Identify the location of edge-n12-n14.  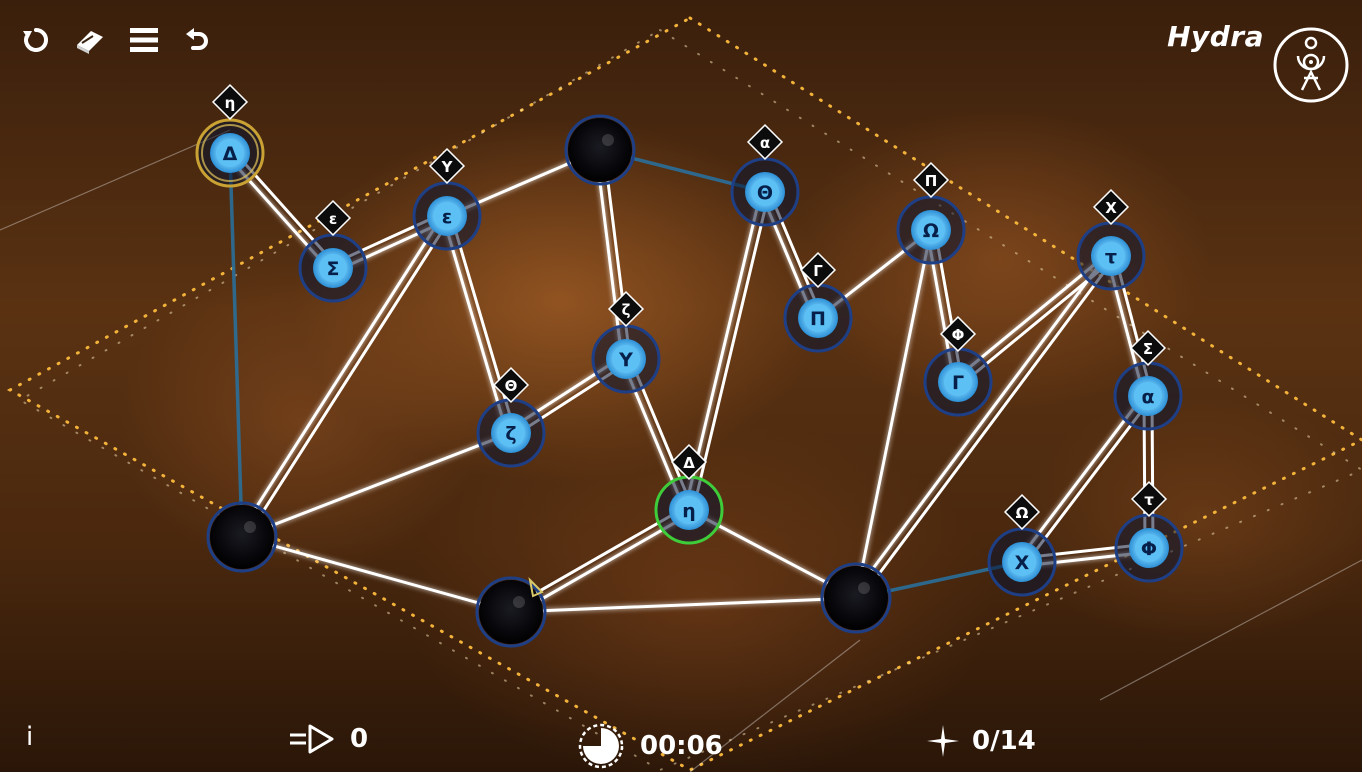
(376, 485).